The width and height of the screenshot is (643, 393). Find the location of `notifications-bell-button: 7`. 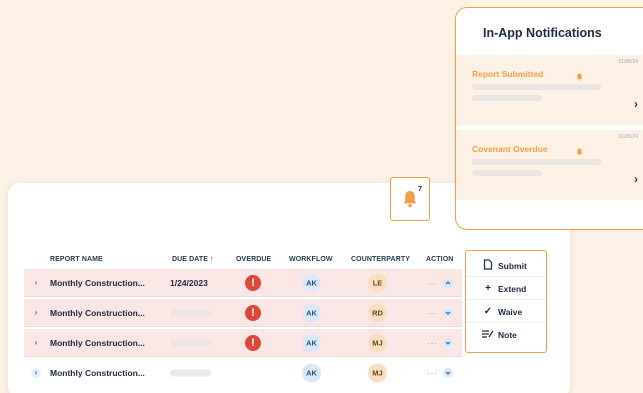

notifications-bell-button: 7 is located at coordinates (410, 199).